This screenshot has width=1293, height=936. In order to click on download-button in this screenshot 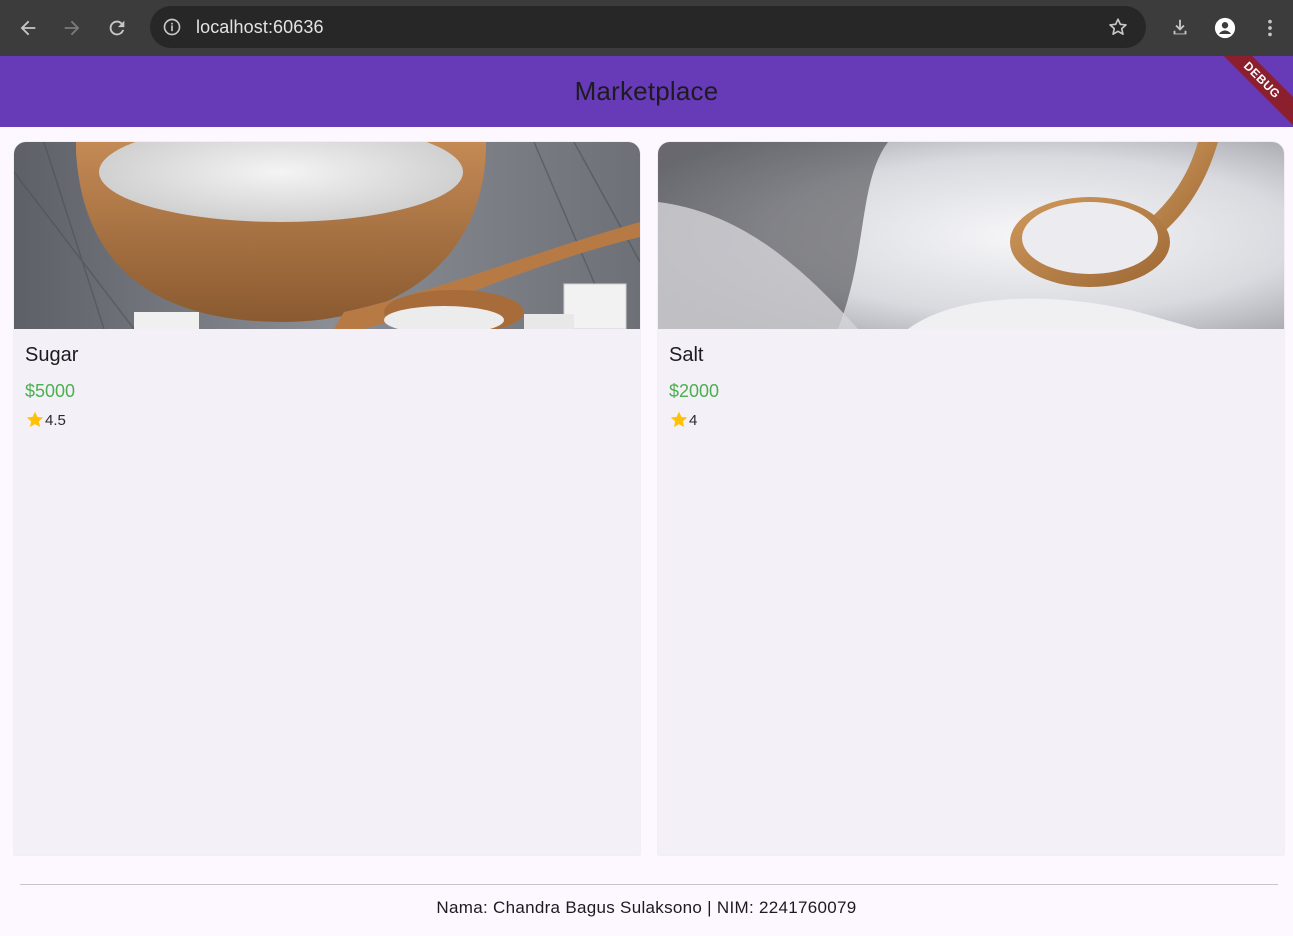, I will do `click(1180, 28)`.